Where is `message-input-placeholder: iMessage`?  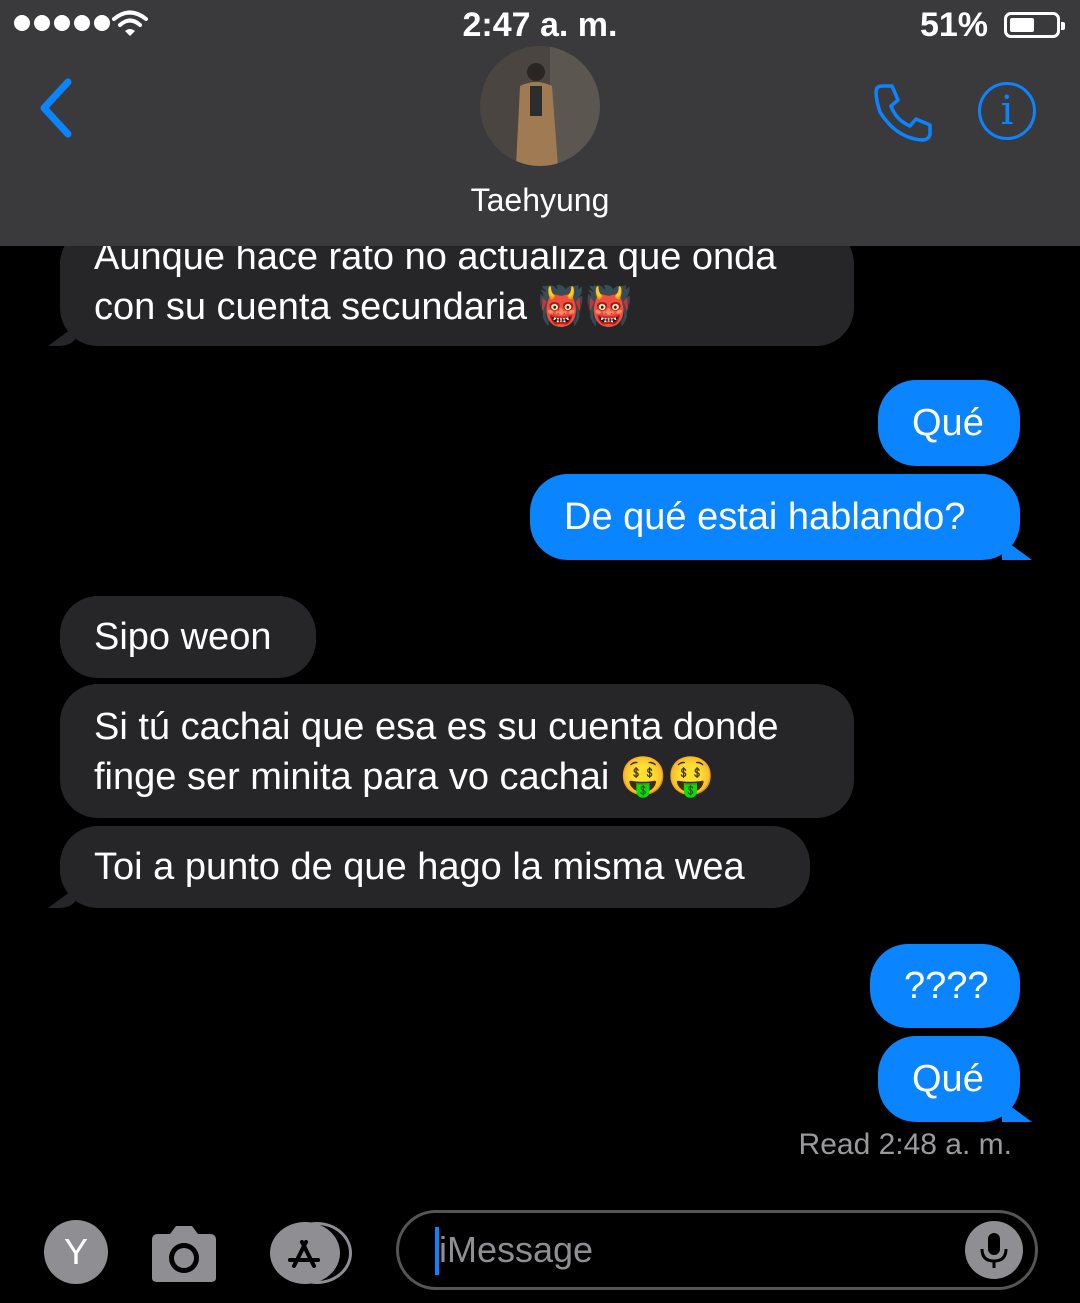 message-input-placeholder: iMessage is located at coordinates (516, 1249).